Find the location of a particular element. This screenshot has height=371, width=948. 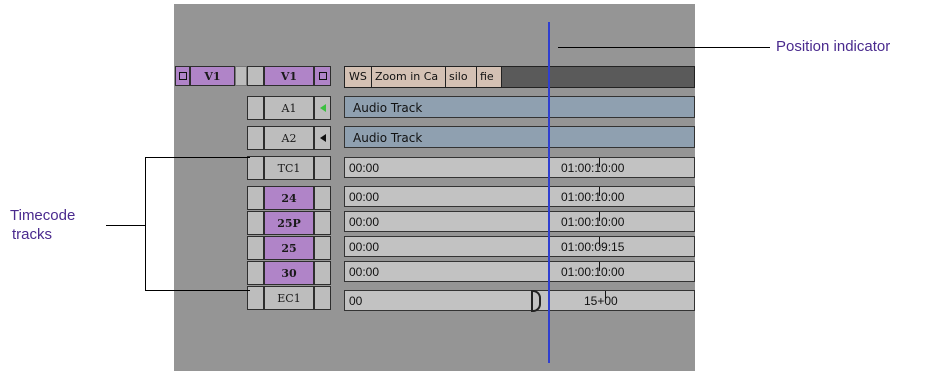

bracket-top is located at coordinates (197, 157).